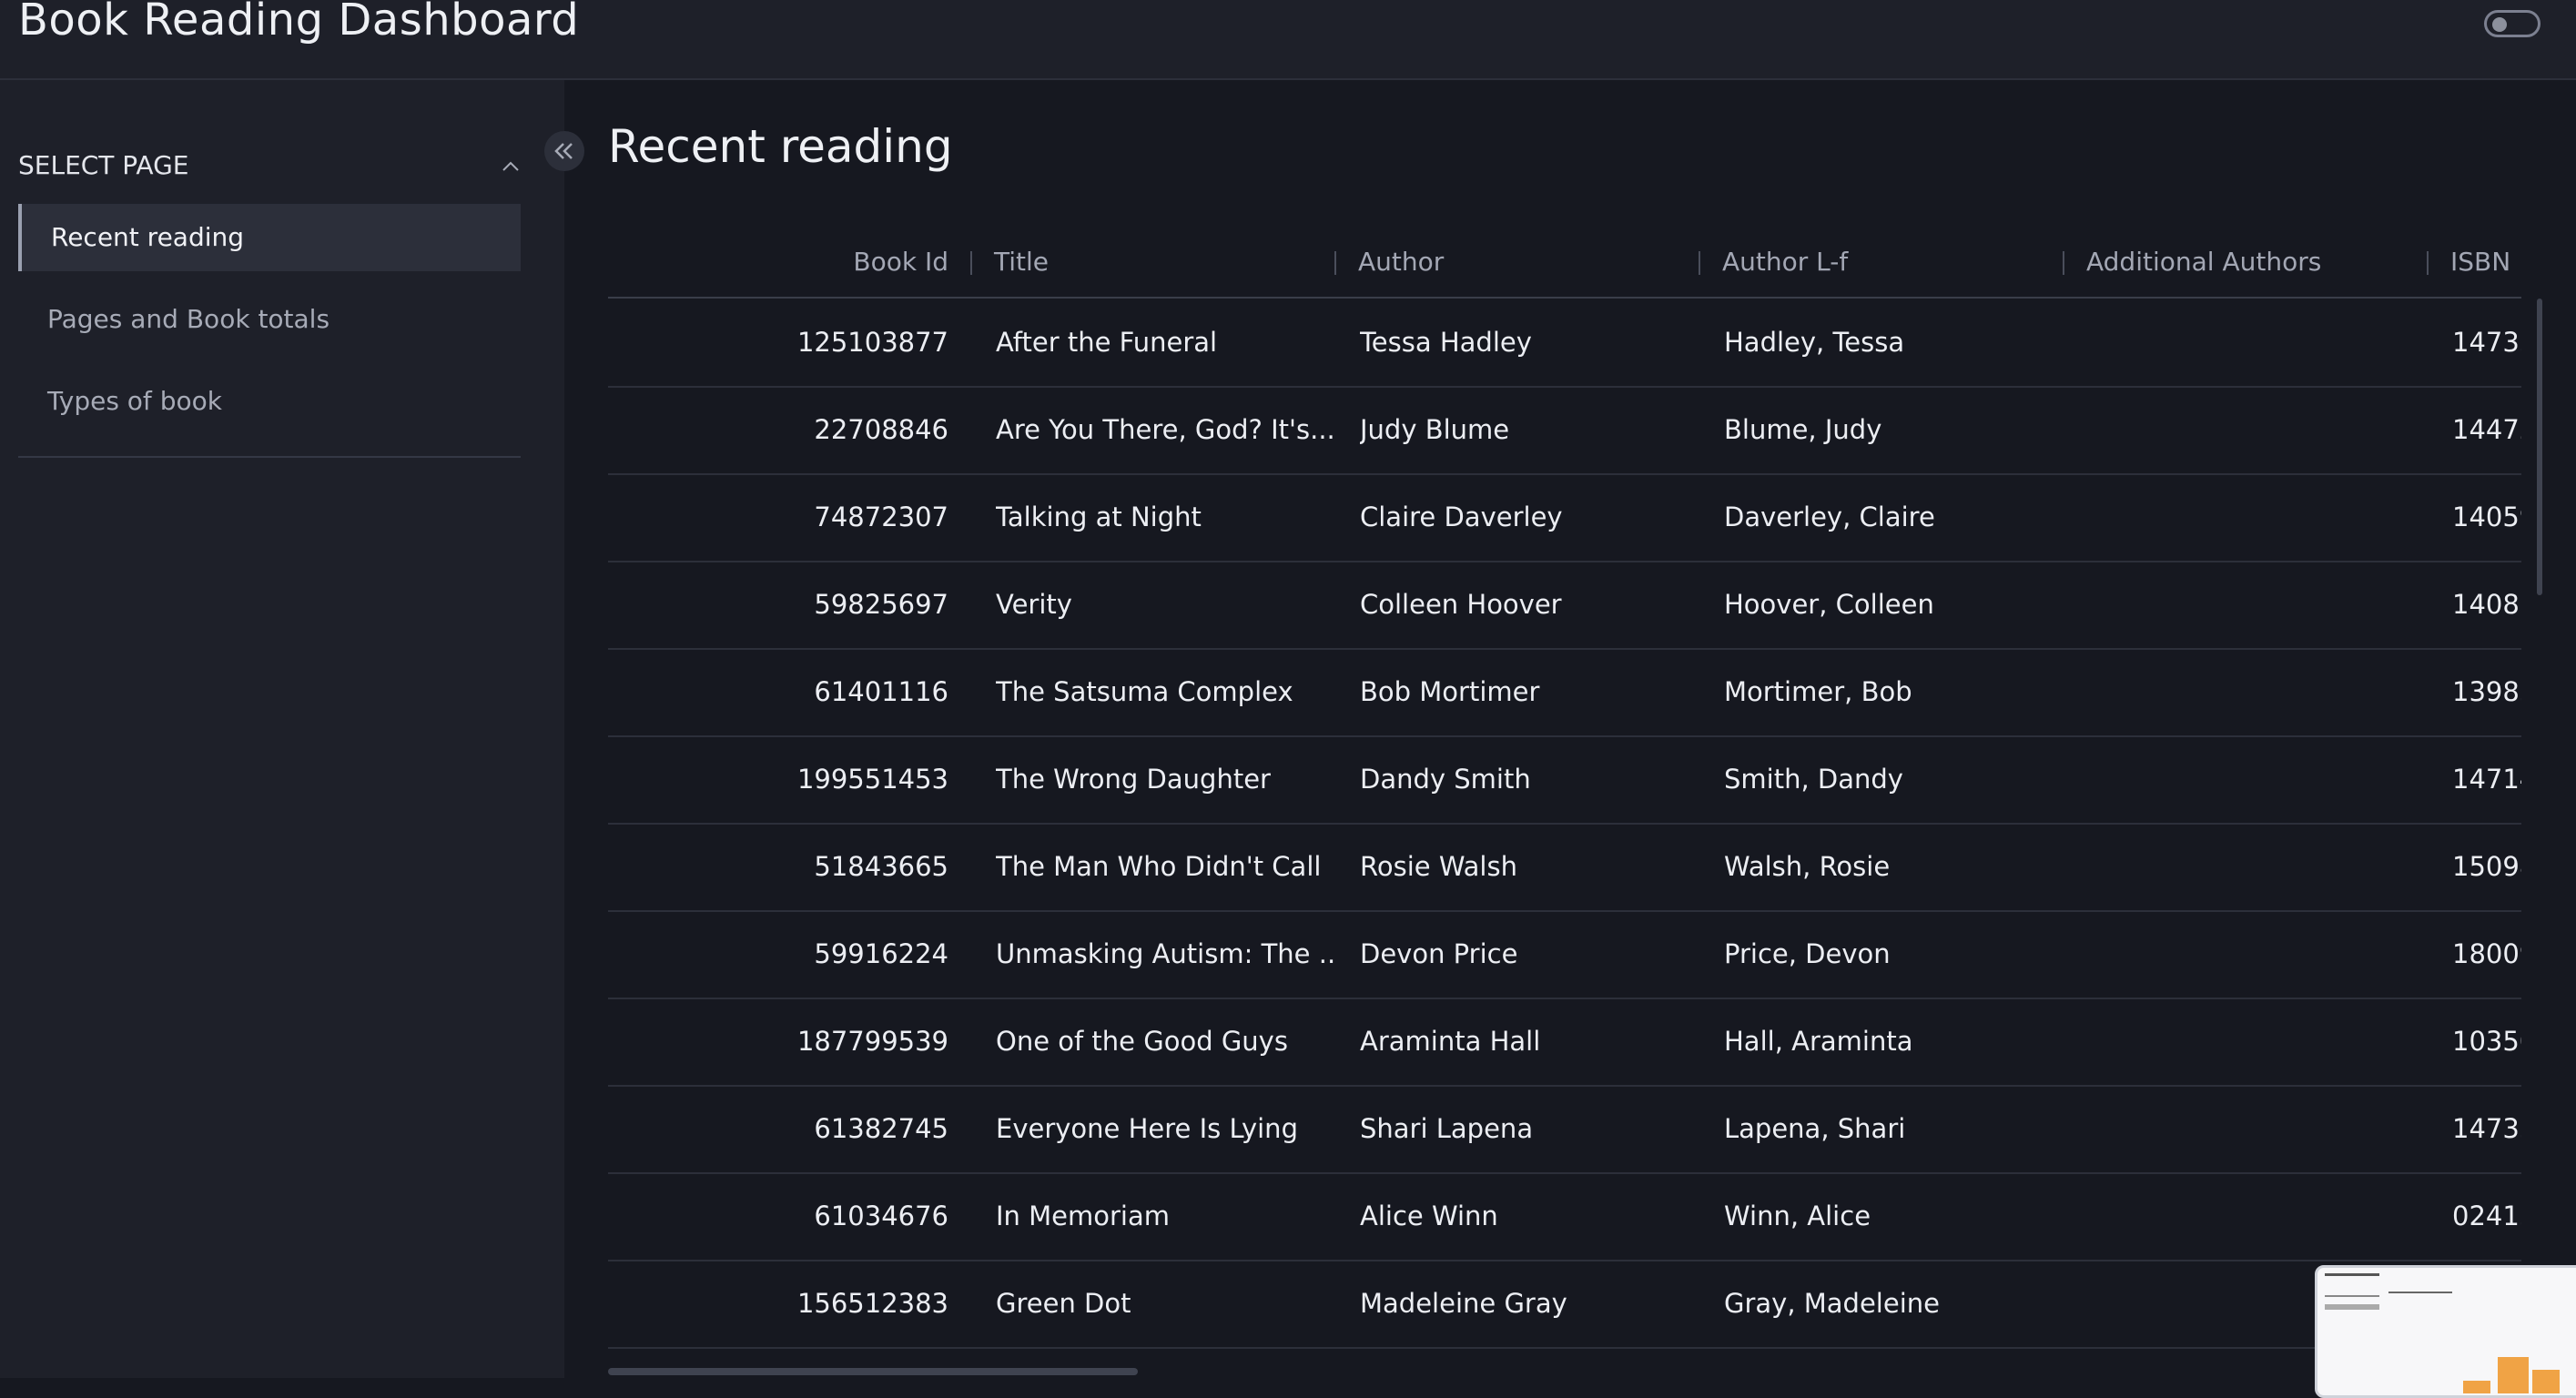  What do you see at coordinates (881, 866) in the screenshot?
I see `cell-book-id: 51843665` at bounding box center [881, 866].